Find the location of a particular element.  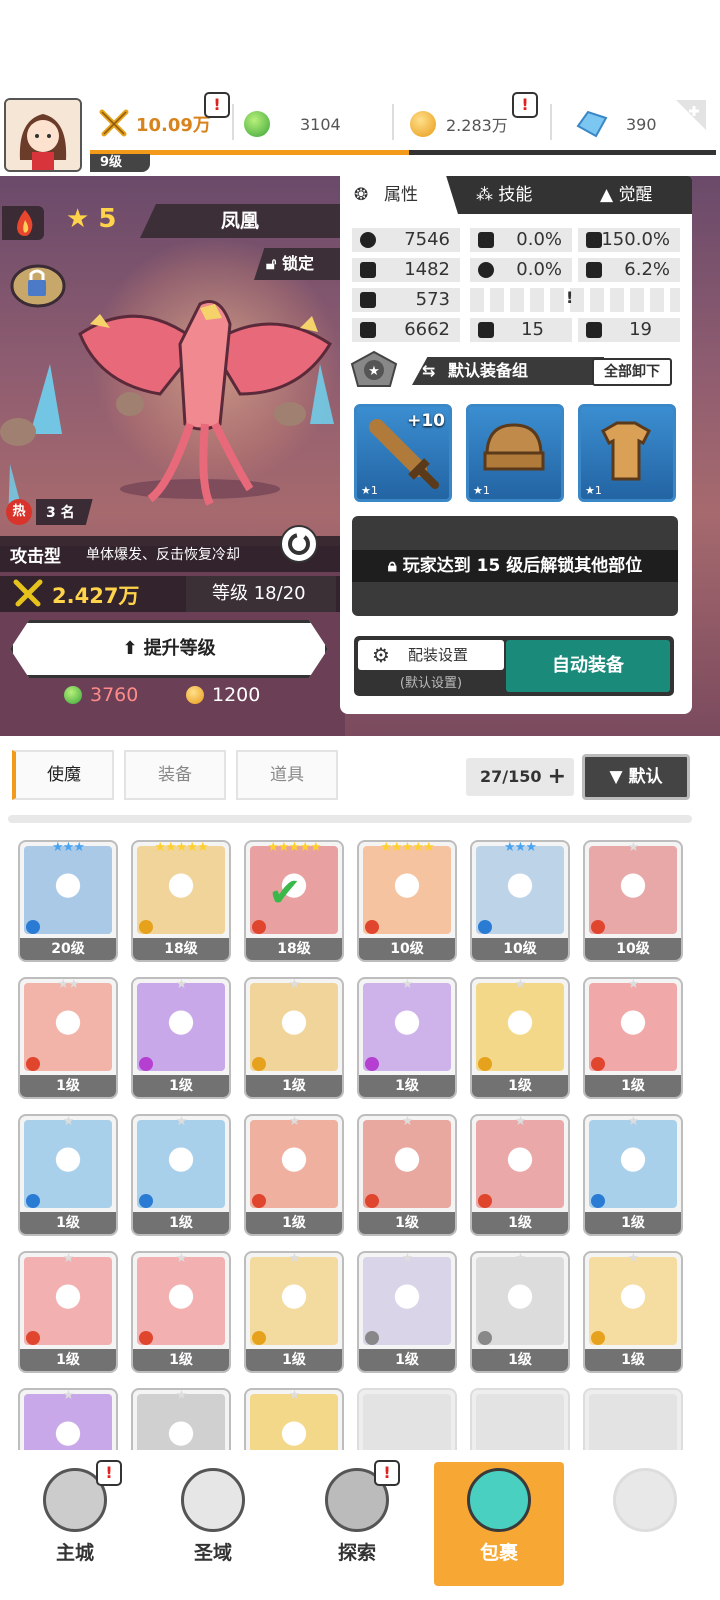

separator is located at coordinates (551, 122).